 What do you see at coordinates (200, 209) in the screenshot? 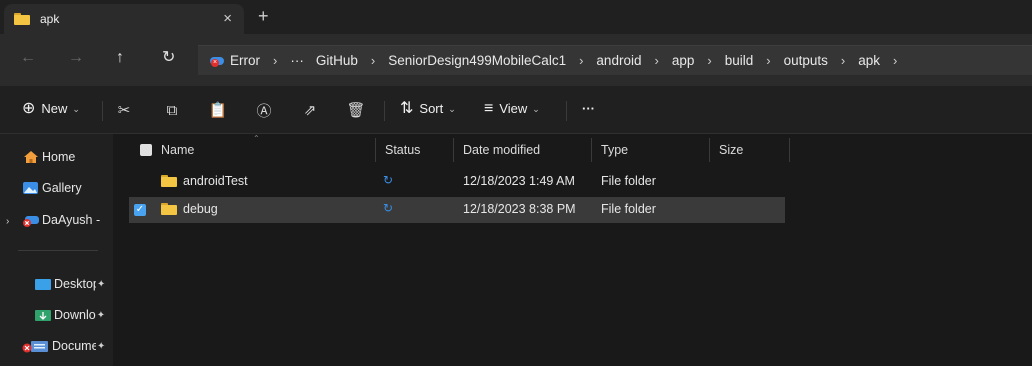
I see `row-name-text: debug` at bounding box center [200, 209].